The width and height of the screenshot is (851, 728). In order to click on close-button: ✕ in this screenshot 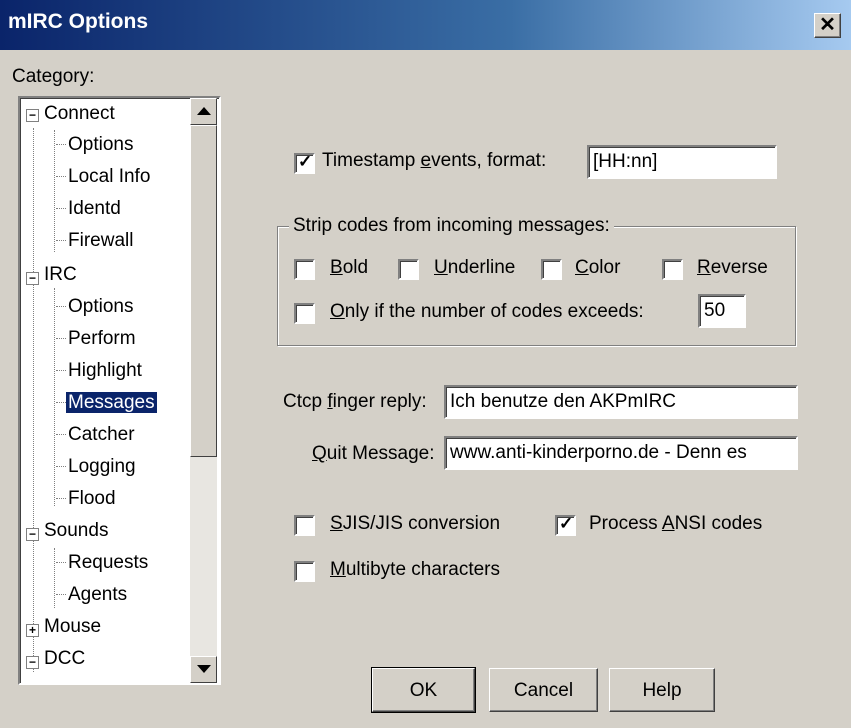, I will do `click(827, 25)`.